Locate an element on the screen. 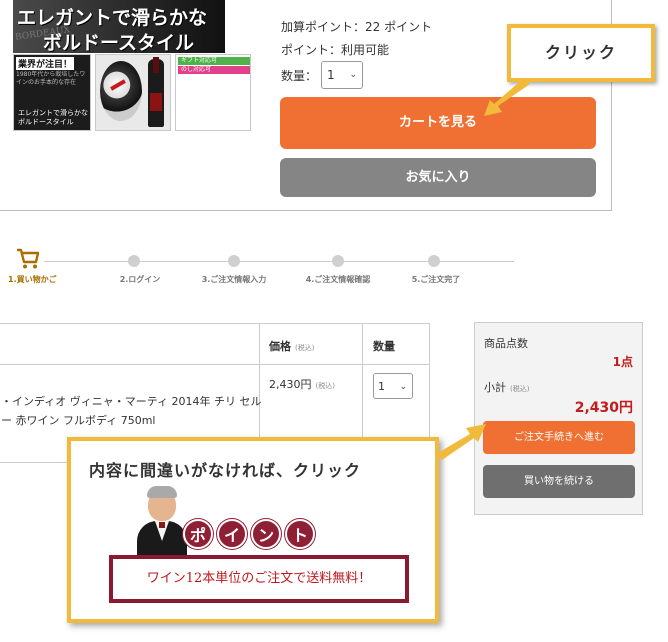 The width and height of the screenshot is (668, 642). sommelier-hair is located at coordinates (162, 492).